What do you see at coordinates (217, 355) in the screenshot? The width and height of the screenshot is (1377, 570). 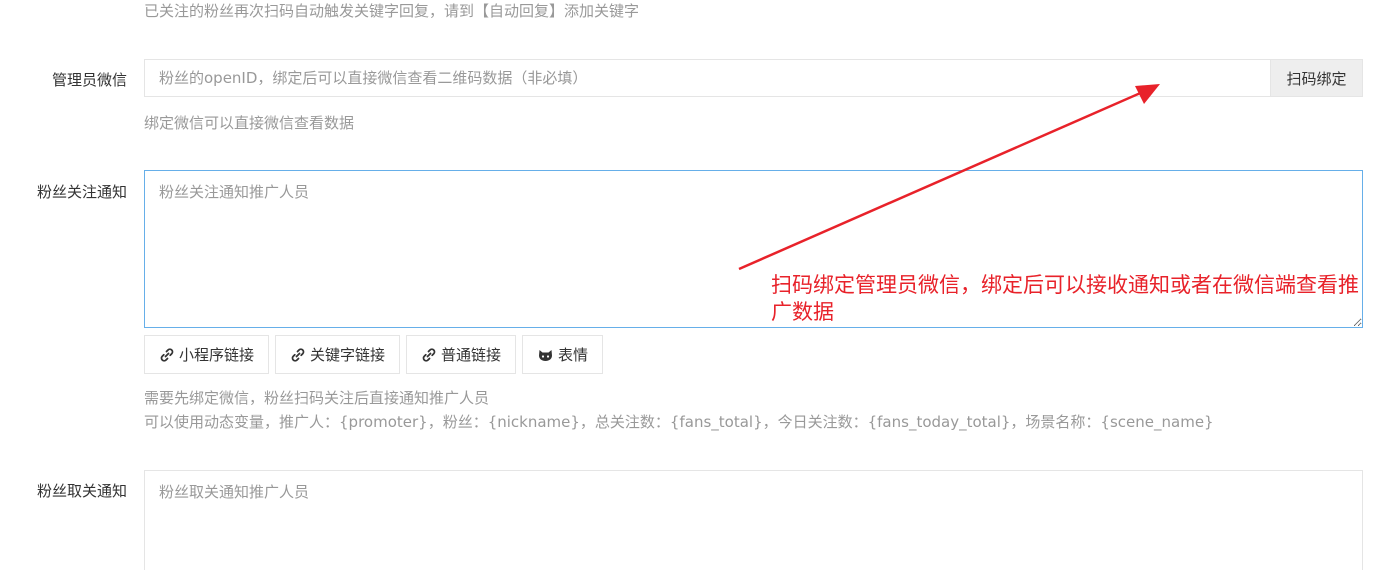 I see `miniprogram-link-label: 小程序链接` at bounding box center [217, 355].